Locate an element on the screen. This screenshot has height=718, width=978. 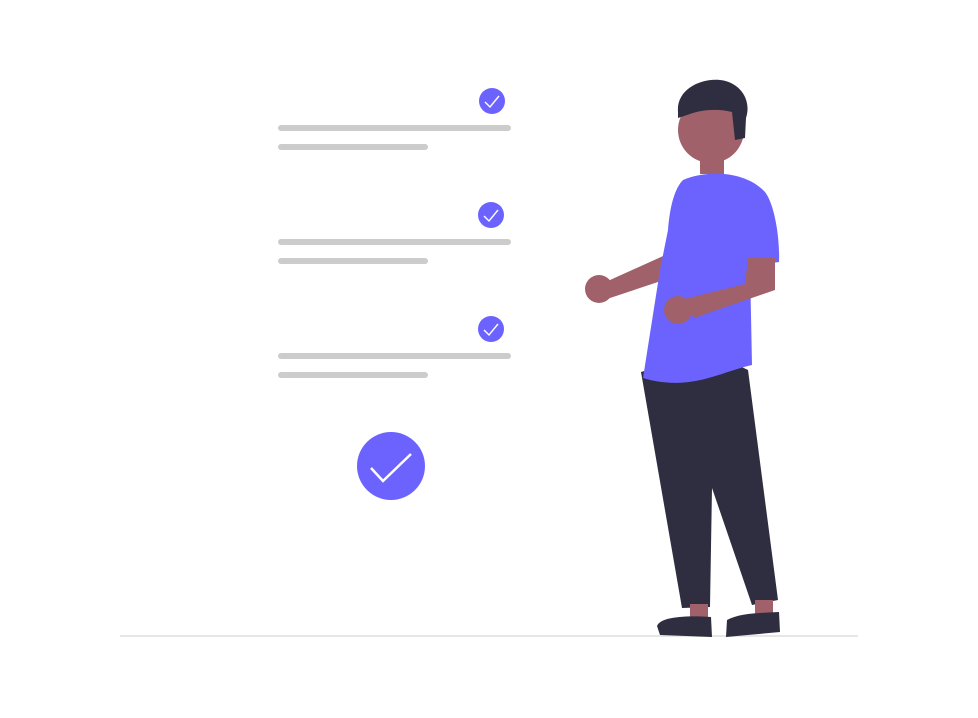
person-hand-left is located at coordinates (599, 289).